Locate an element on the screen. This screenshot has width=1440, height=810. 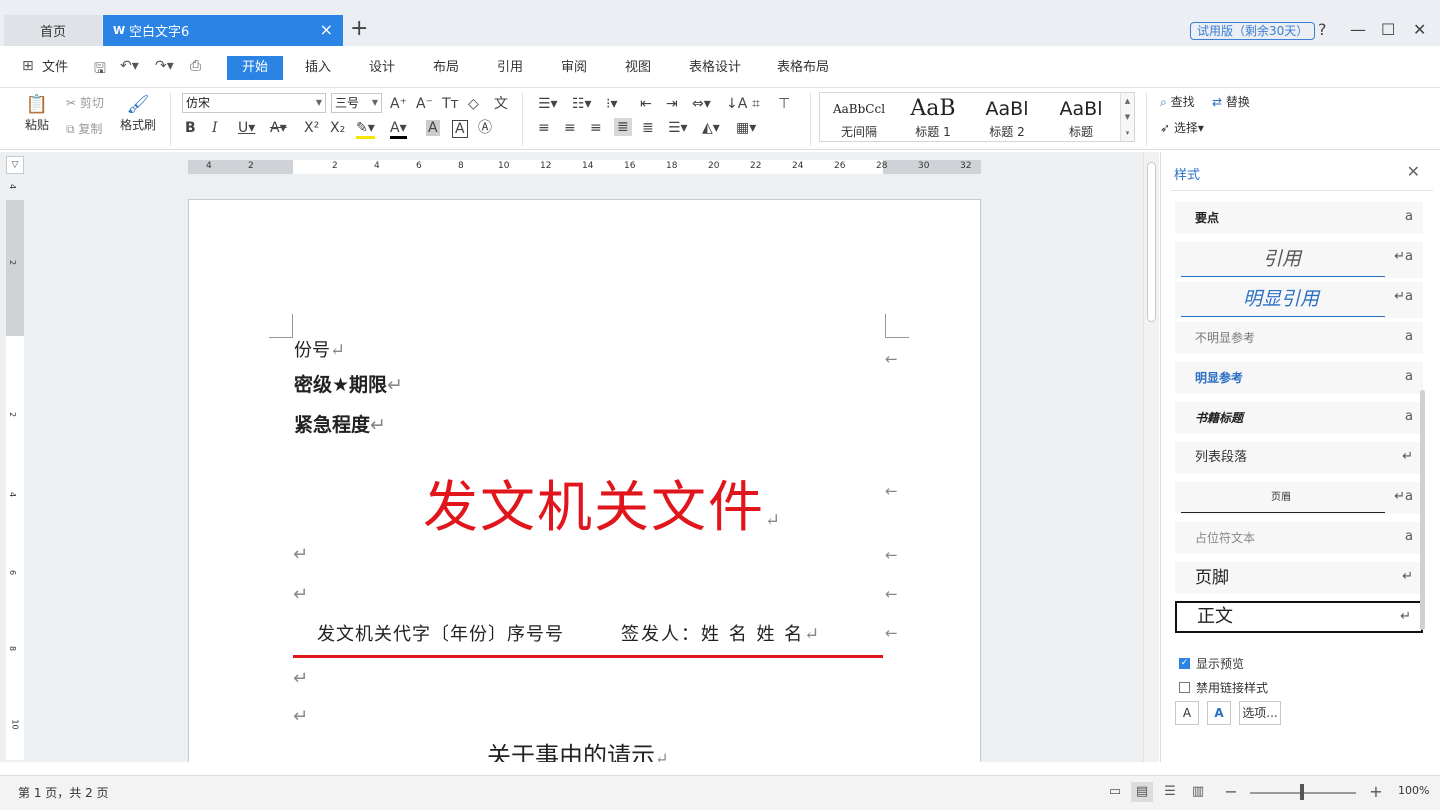
style-heading-1: AaB 标题 1 is located at coordinates (933, 117).